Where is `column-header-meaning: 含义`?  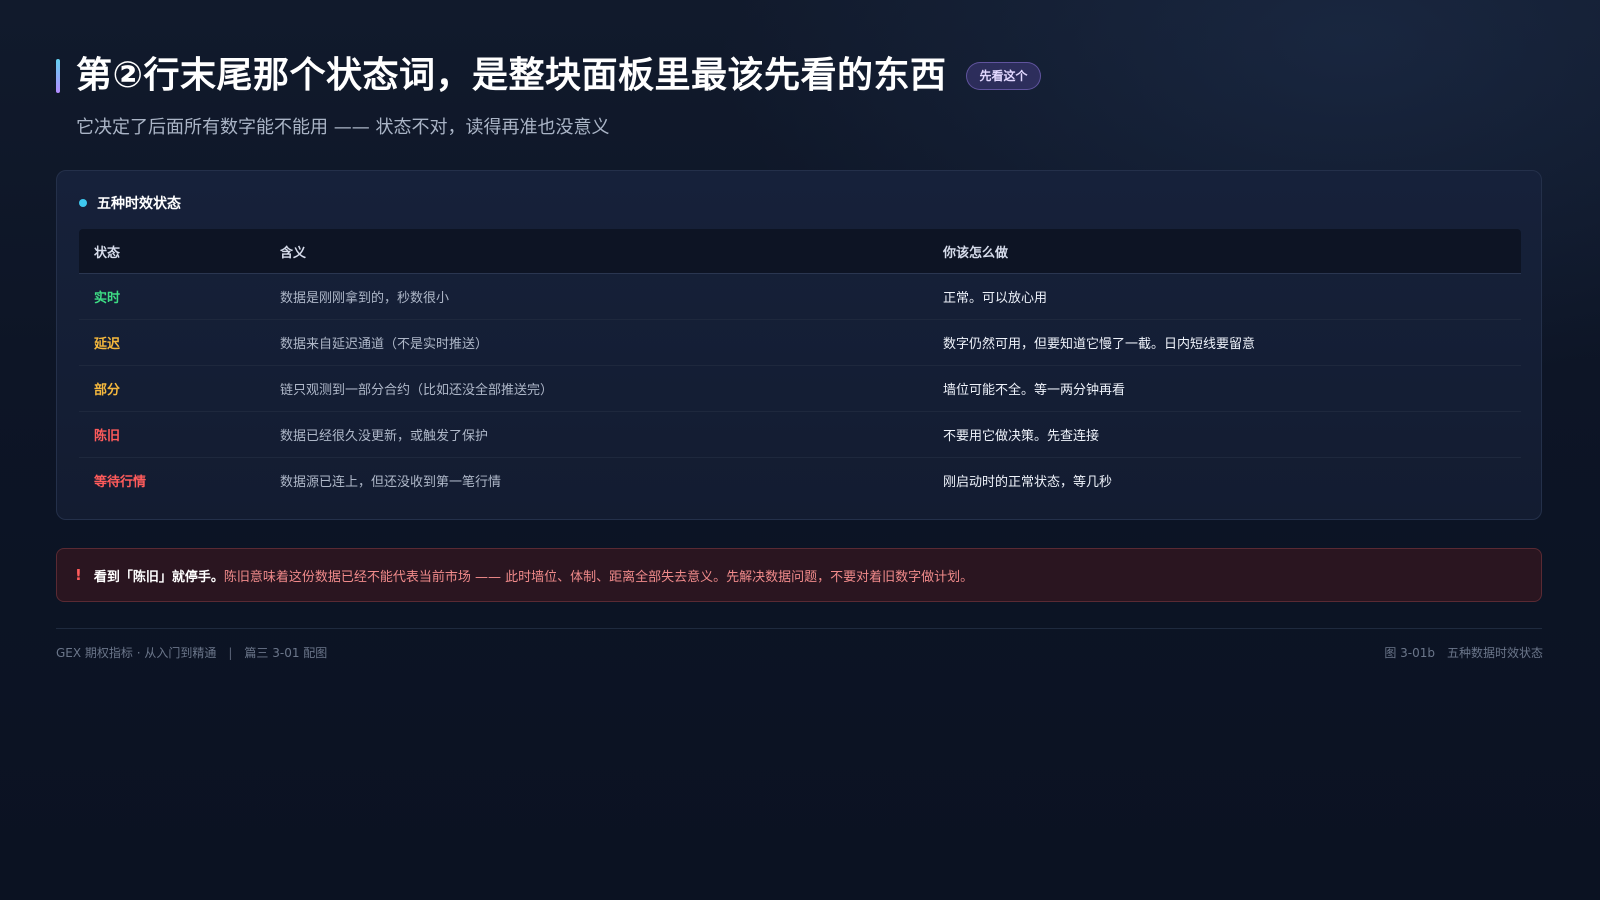
column-header-meaning: 含义 is located at coordinates (293, 253).